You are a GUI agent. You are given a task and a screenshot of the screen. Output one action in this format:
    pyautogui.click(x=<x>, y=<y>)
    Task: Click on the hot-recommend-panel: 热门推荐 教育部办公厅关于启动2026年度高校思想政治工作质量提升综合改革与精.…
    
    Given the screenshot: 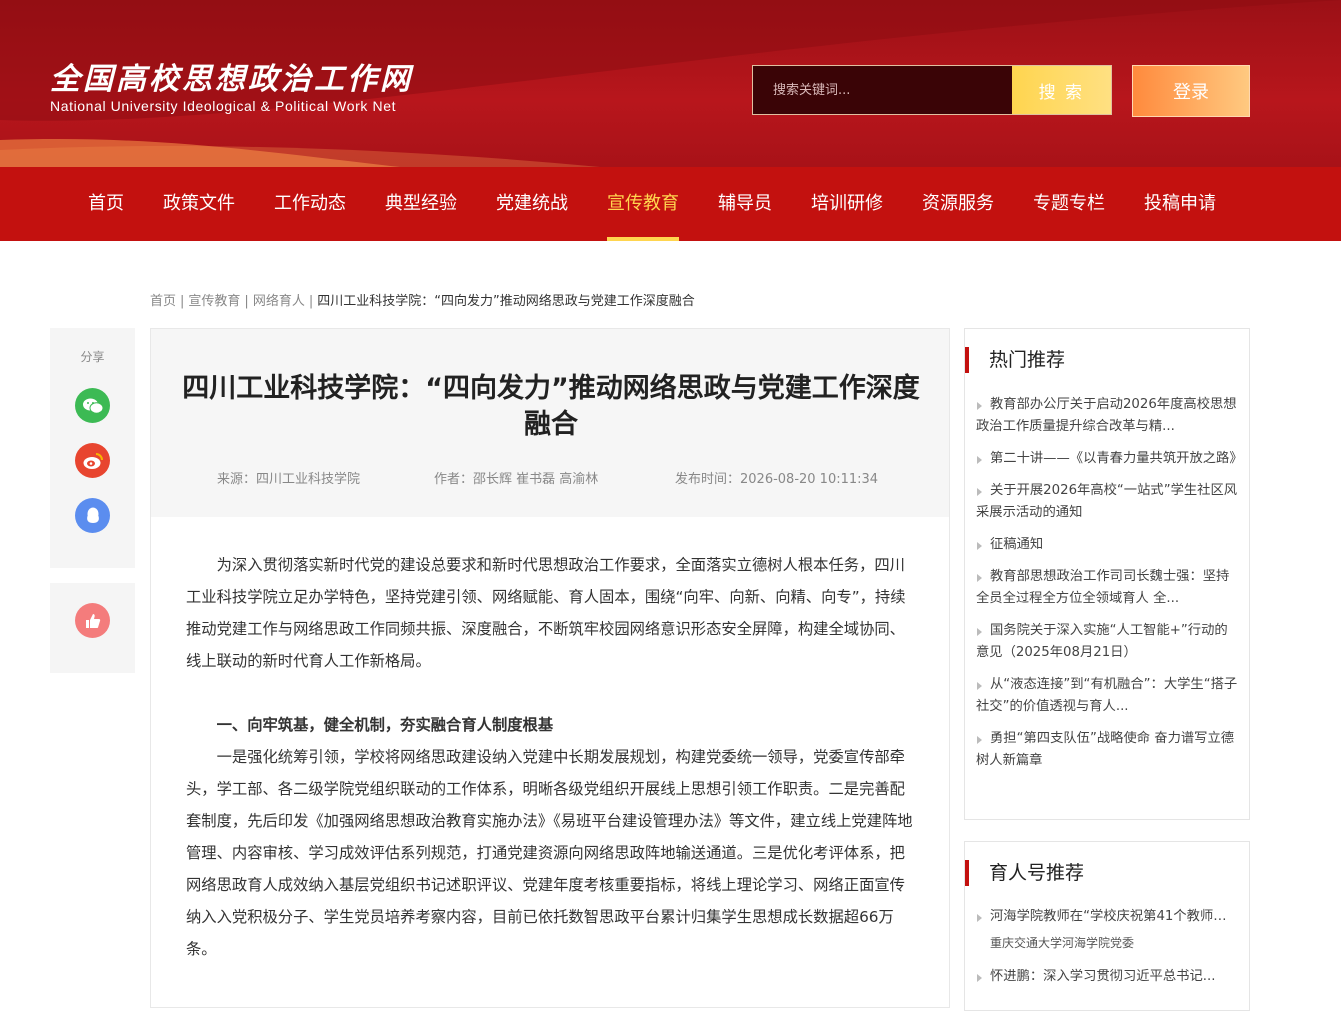 What is the action you would take?
    pyautogui.click(x=1107, y=574)
    